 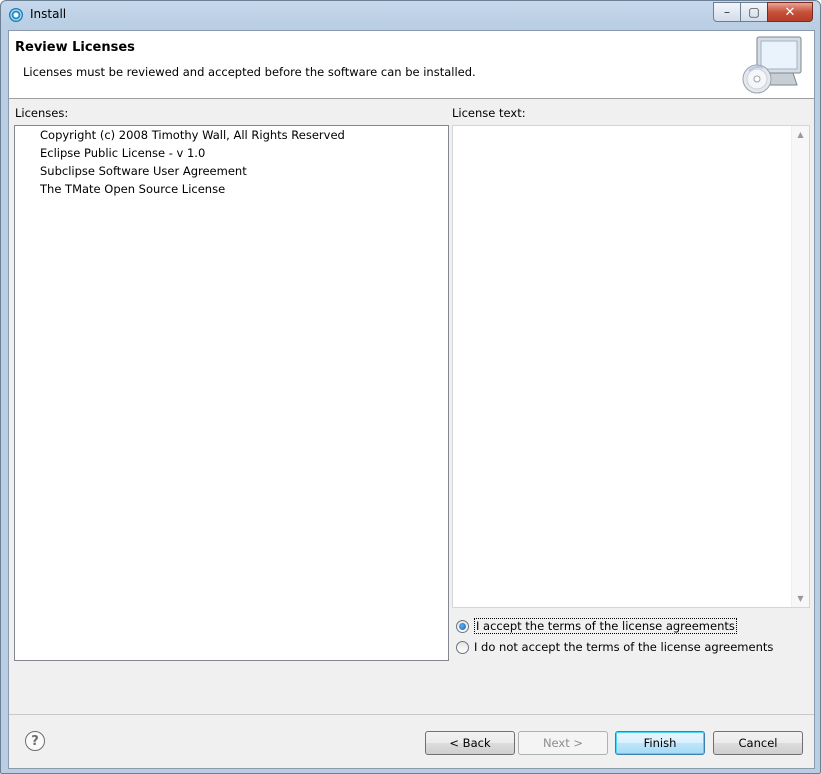 I want to click on maximize-button: ▢, so click(x=754, y=12).